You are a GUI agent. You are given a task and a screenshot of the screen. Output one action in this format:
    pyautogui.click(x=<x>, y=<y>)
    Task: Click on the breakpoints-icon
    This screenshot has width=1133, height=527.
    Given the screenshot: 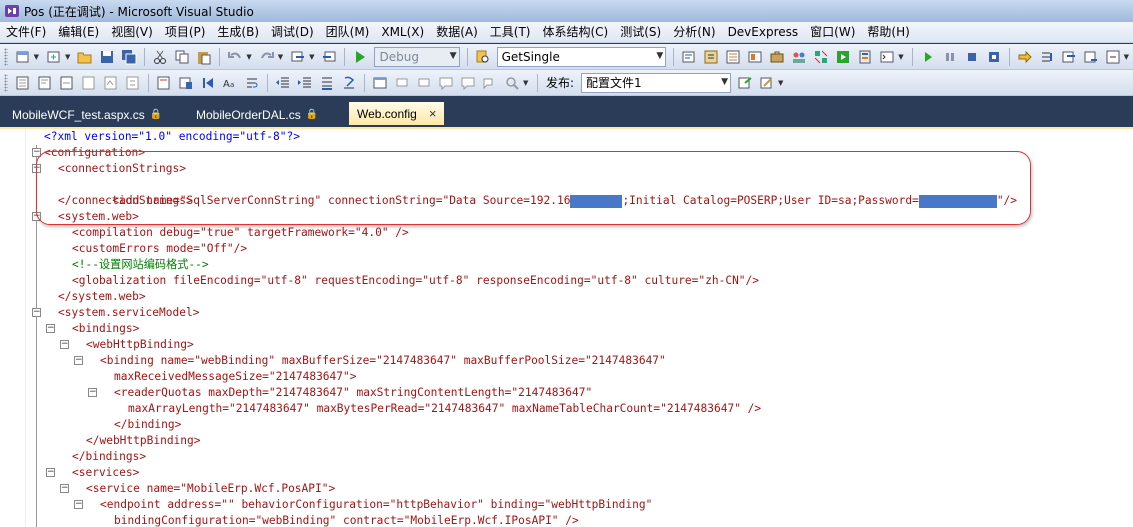 What is the action you would take?
    pyautogui.click(x=1113, y=57)
    